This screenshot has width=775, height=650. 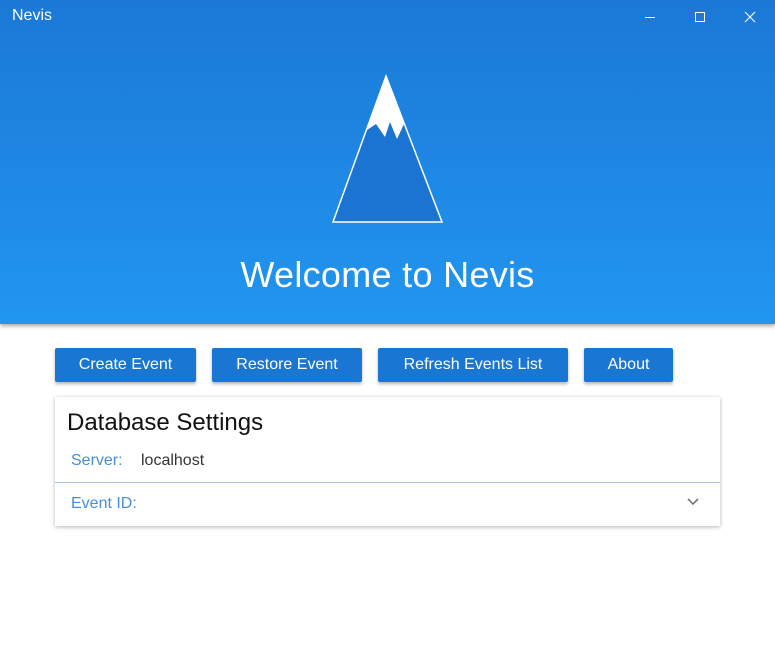 I want to click on refresh-events-list-button: Refresh Events List, so click(x=473, y=365).